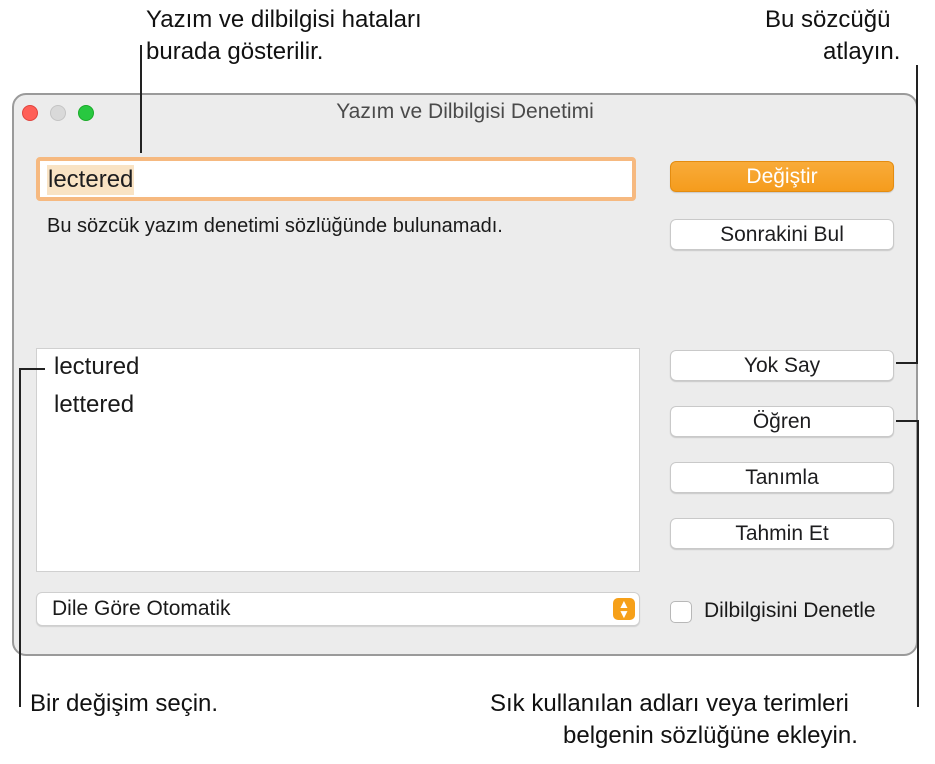  What do you see at coordinates (284, 19) in the screenshot?
I see `callout-errors-line1: Yazım ve dilbilgisi hataları` at bounding box center [284, 19].